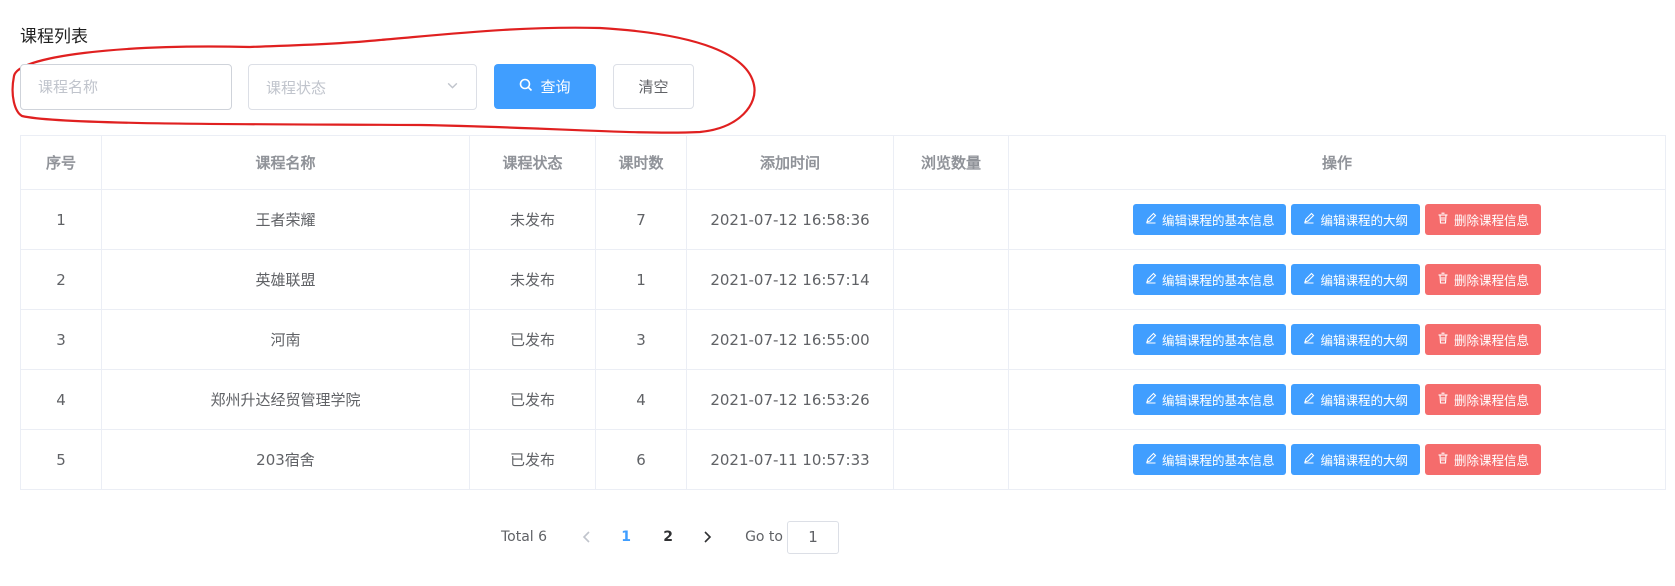 Image resolution: width=1675 pixels, height=586 pixels. I want to click on goto-page: Go to, so click(792, 537).